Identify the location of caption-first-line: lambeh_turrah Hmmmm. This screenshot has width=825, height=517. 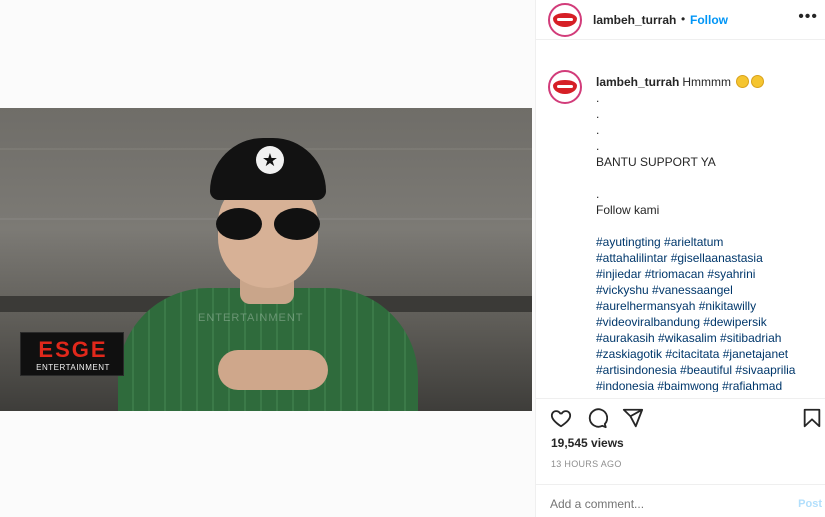
(708, 82).